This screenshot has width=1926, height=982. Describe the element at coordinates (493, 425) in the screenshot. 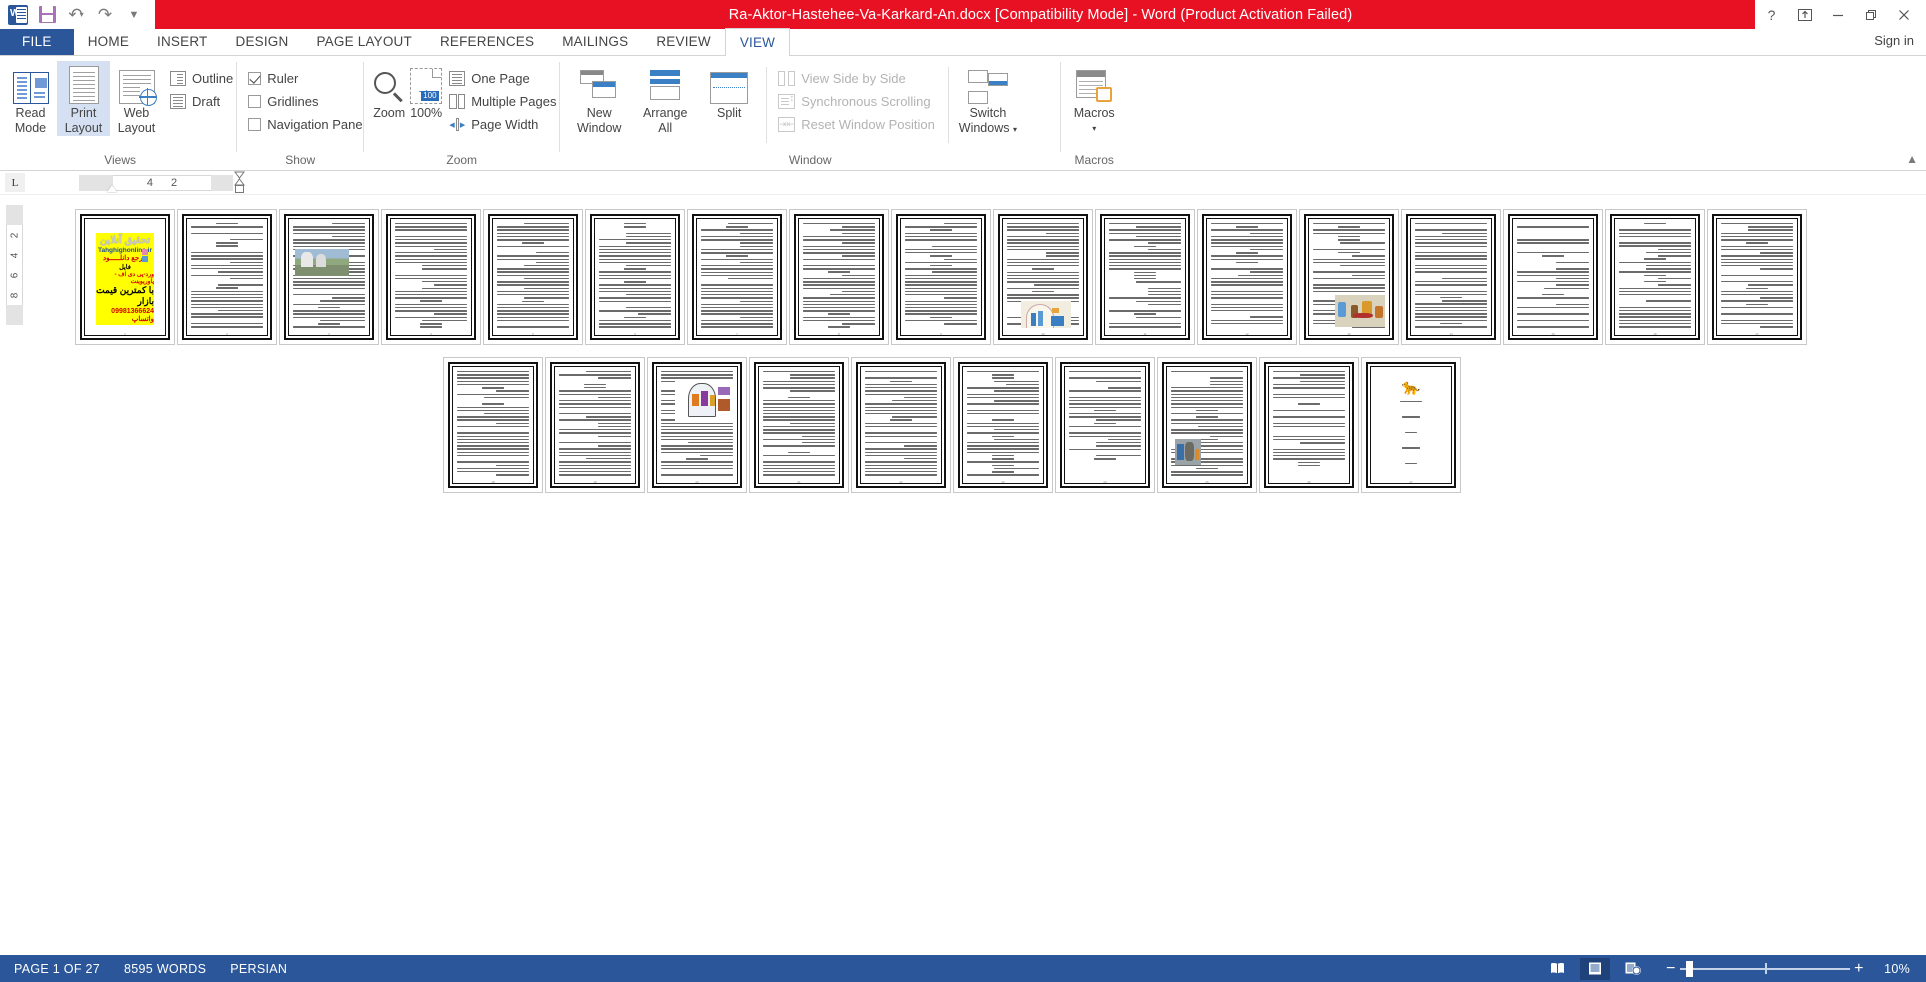

I see `page-thumbnail: 18` at that location.